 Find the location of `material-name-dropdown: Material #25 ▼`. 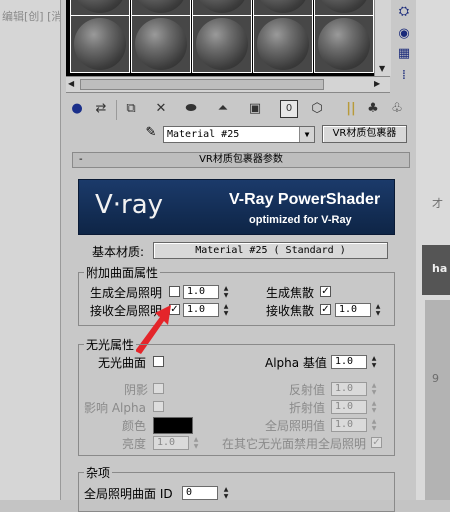

material-name-dropdown: Material #25 ▼ is located at coordinates (239, 134).